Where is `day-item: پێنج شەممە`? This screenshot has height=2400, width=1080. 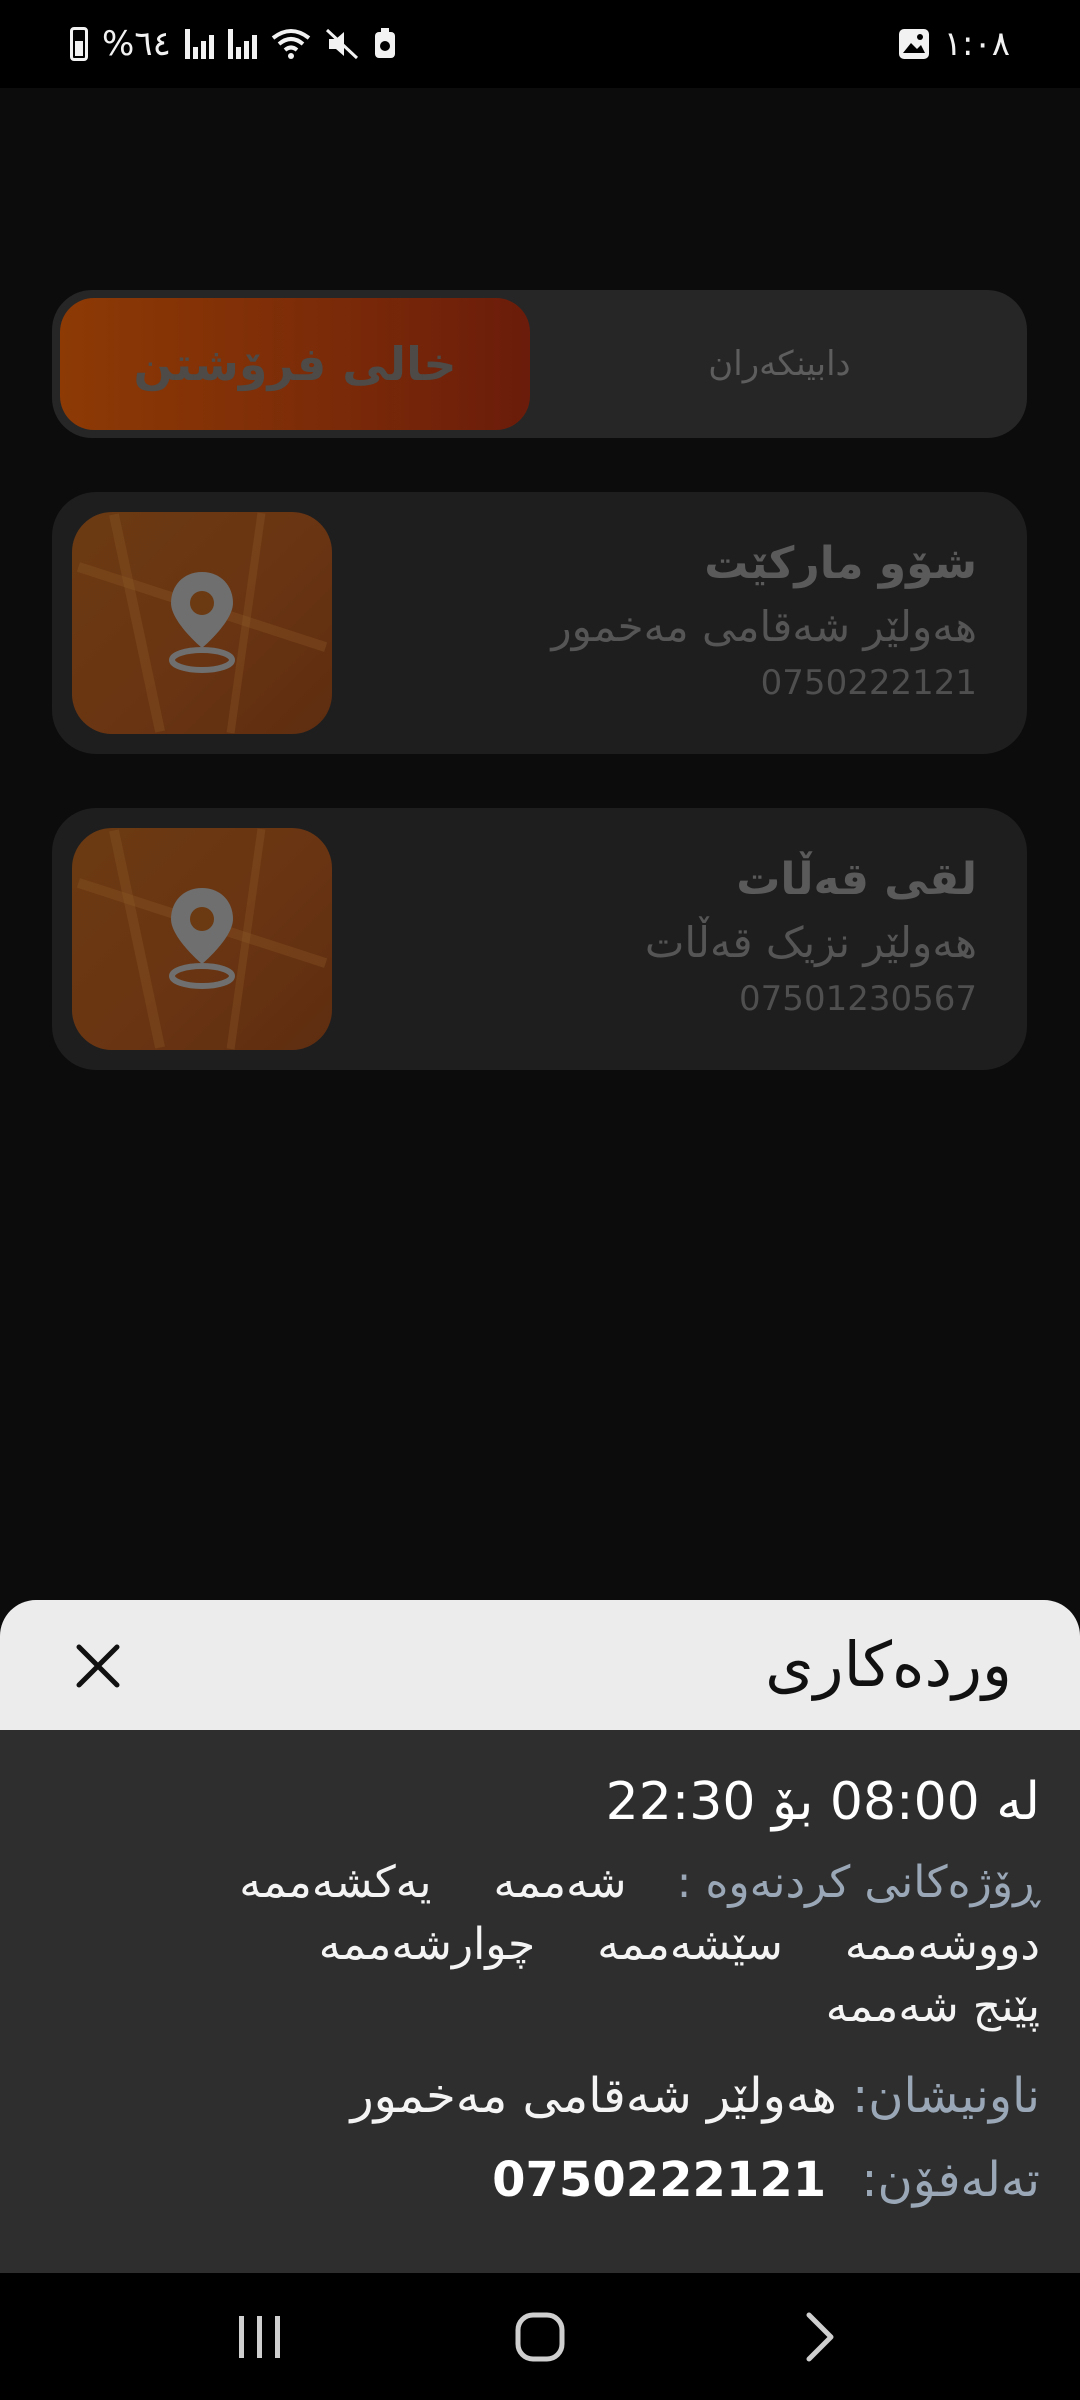
day-item: پێنج شەممە is located at coordinates (932, 2006).